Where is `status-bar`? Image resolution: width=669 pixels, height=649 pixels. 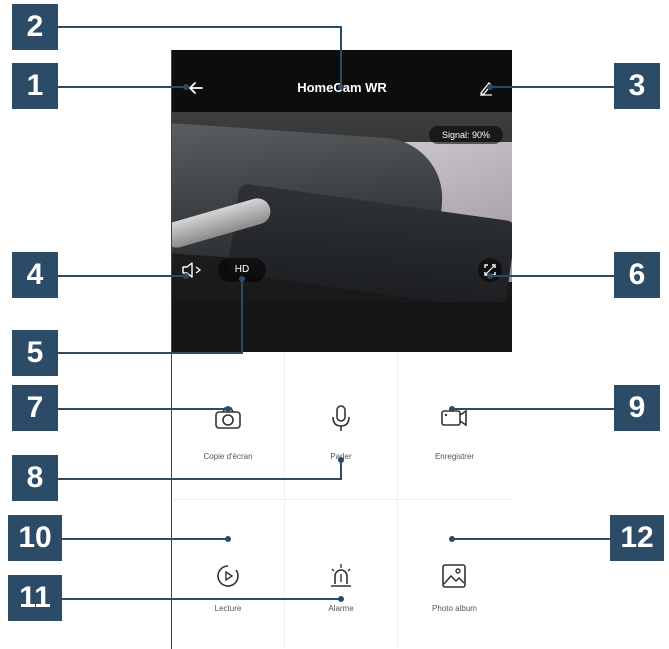 status-bar is located at coordinates (342, 57).